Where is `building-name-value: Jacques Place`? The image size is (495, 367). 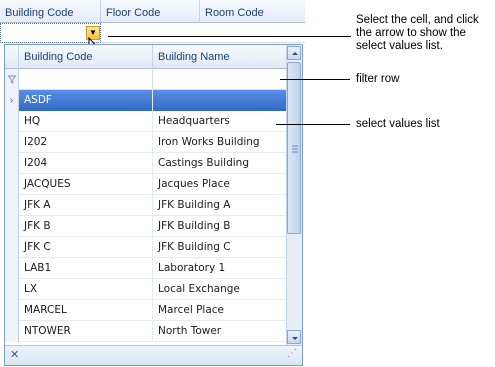 building-name-value: Jacques Place is located at coordinates (219, 184).